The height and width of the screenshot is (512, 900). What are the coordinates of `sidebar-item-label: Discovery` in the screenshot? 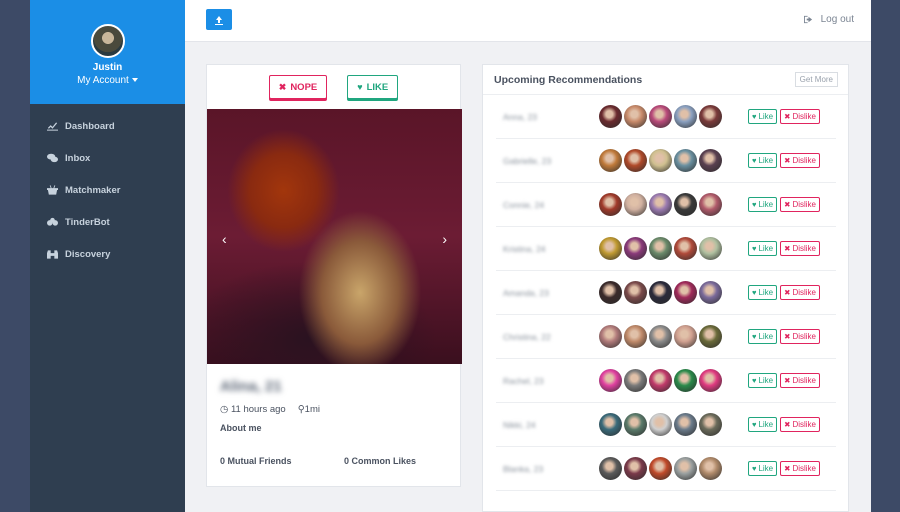 It's located at (88, 254).